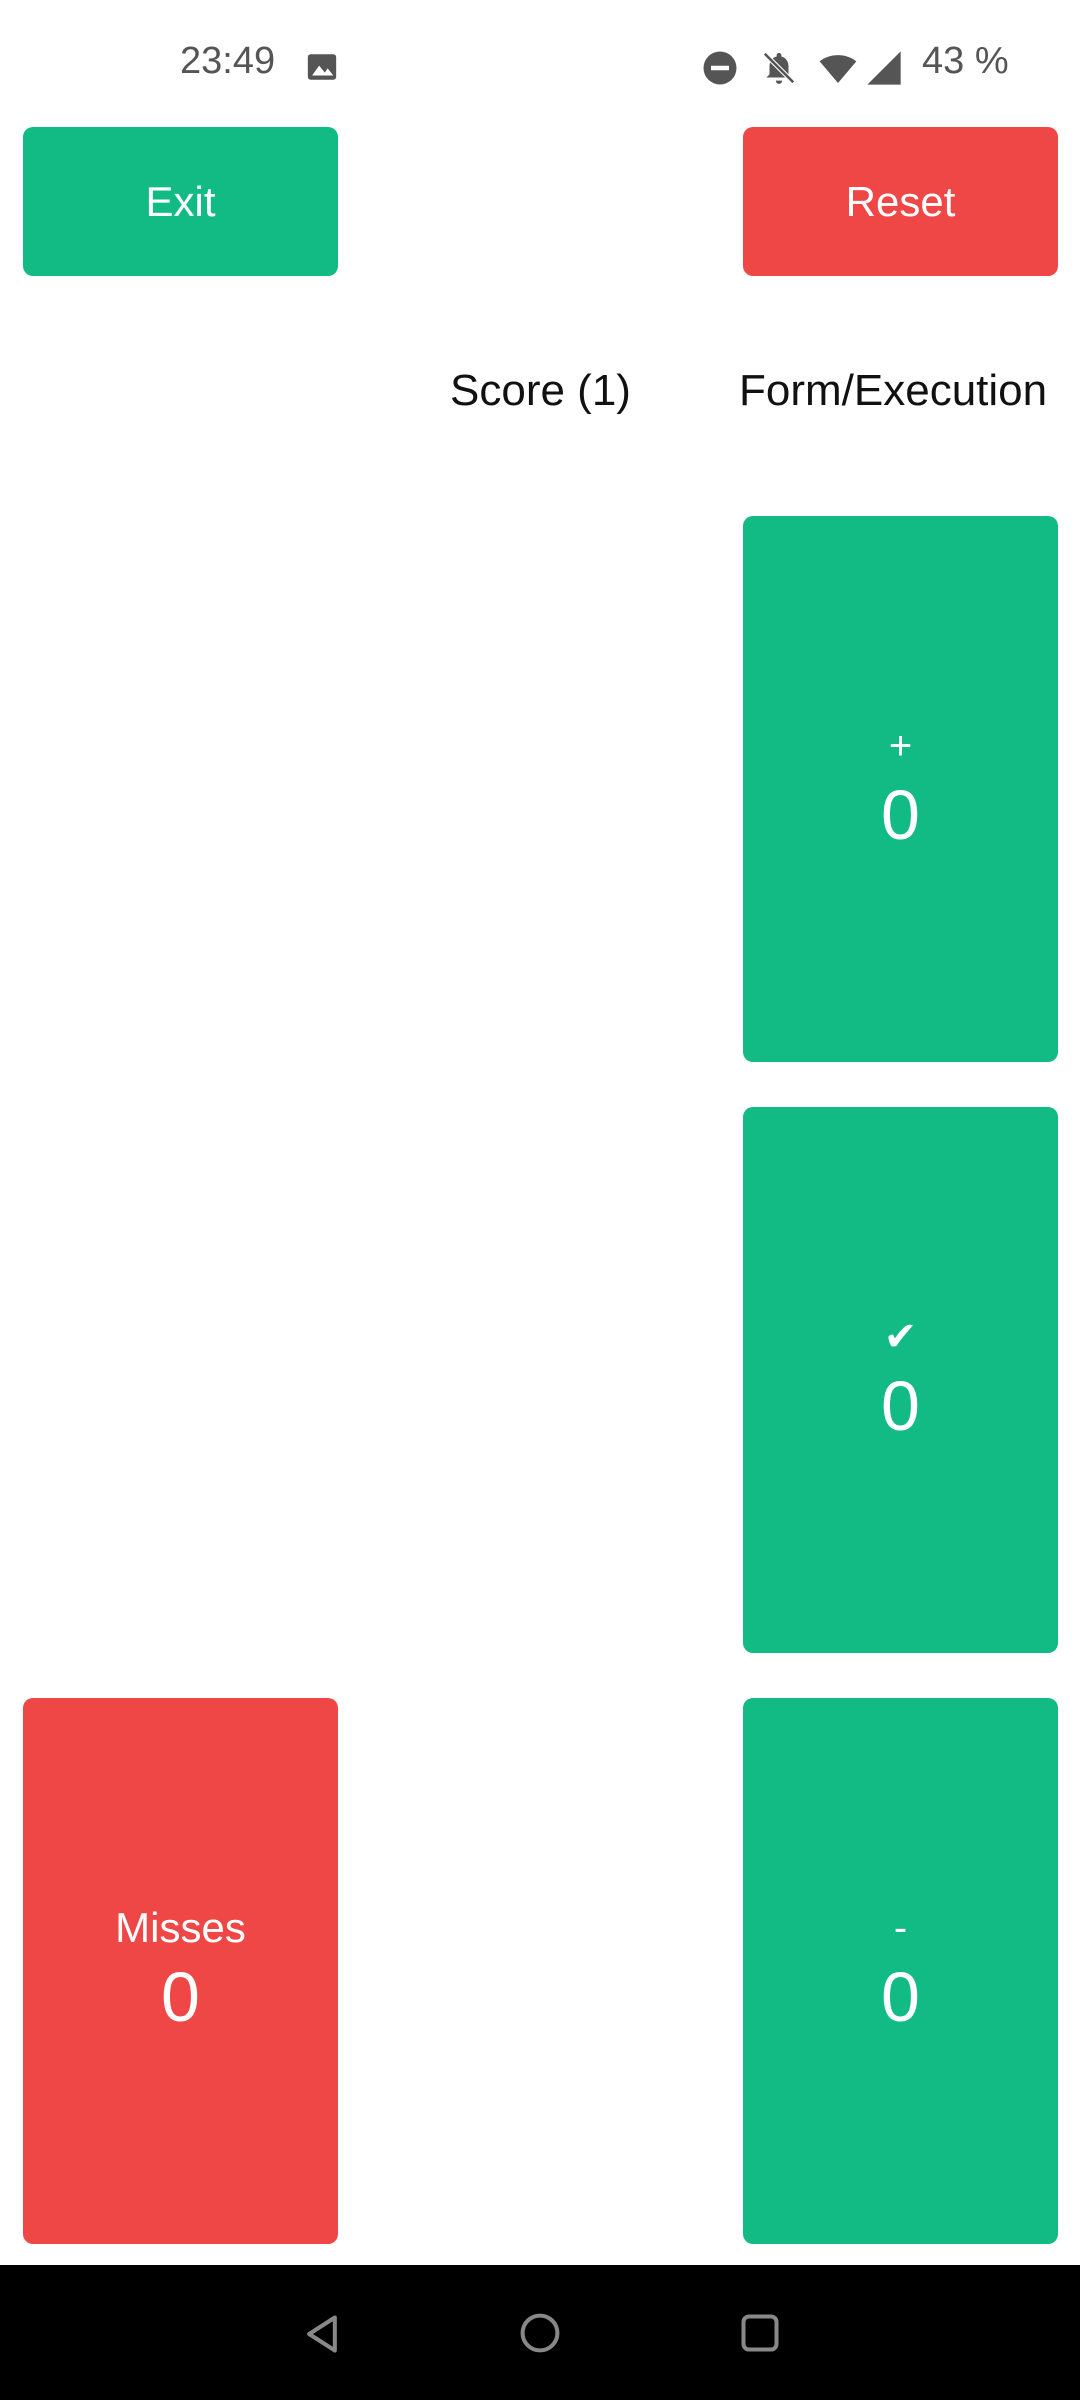 The height and width of the screenshot is (2400, 1080). I want to click on plus-counter-tile: + 0, so click(900, 789).